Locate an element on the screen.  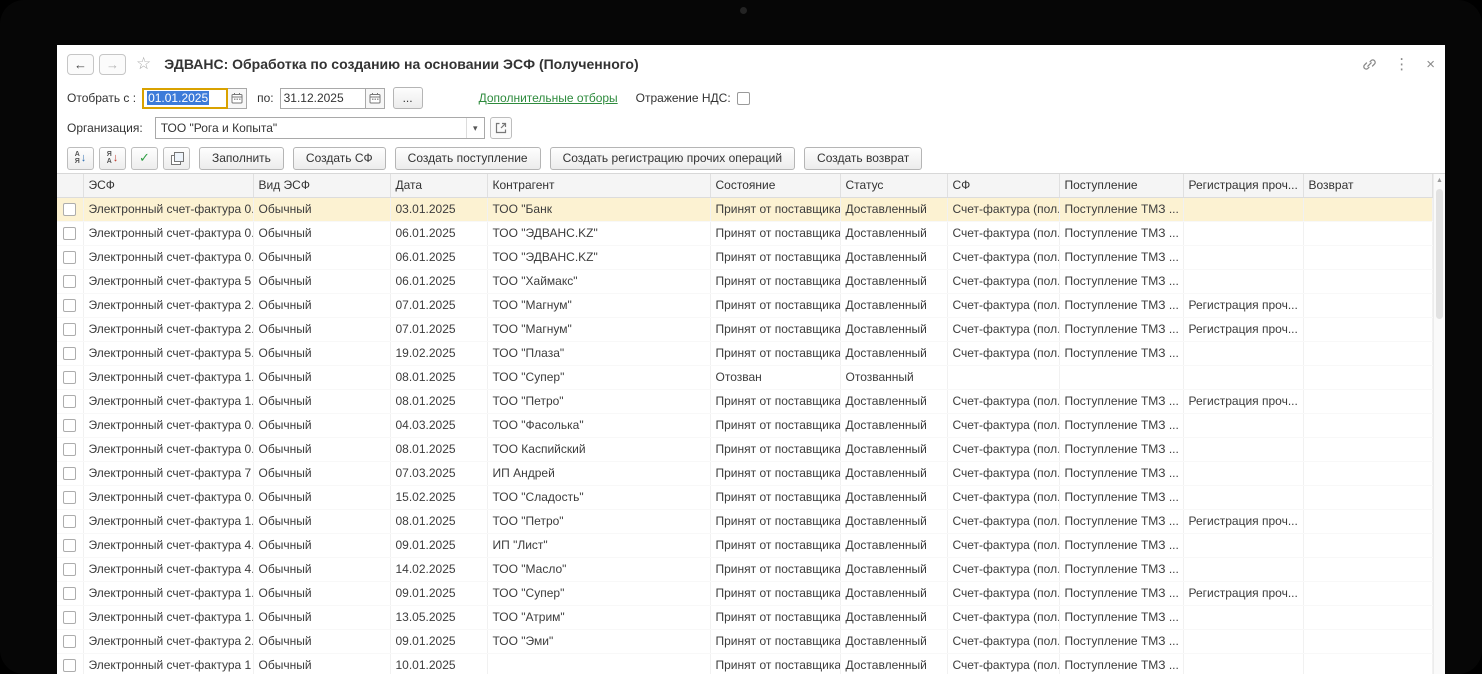
table-cell: ТОО "Петро" is located at coordinates (599, 521).